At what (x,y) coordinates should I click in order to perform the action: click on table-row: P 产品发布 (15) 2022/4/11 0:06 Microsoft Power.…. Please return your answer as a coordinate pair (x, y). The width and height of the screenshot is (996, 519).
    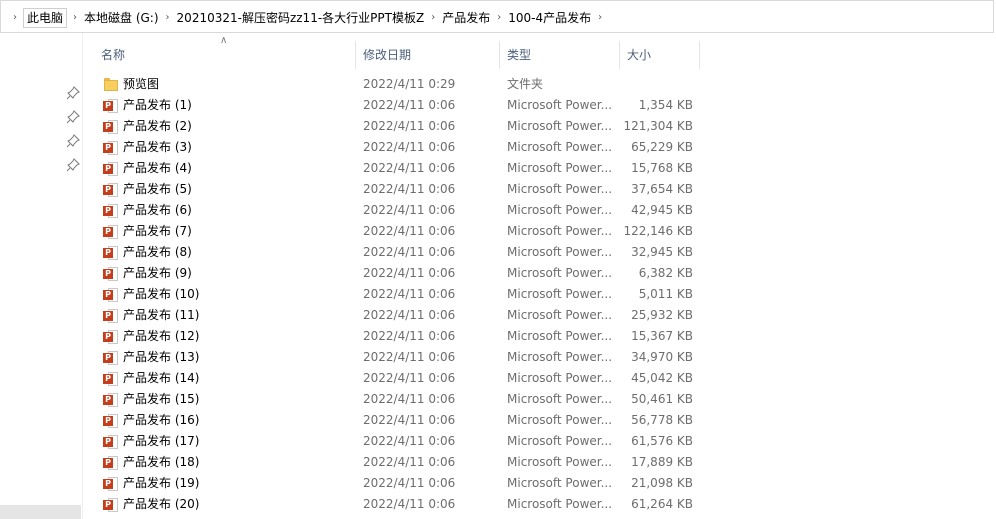
    Looking at the image, I should click on (539, 399).